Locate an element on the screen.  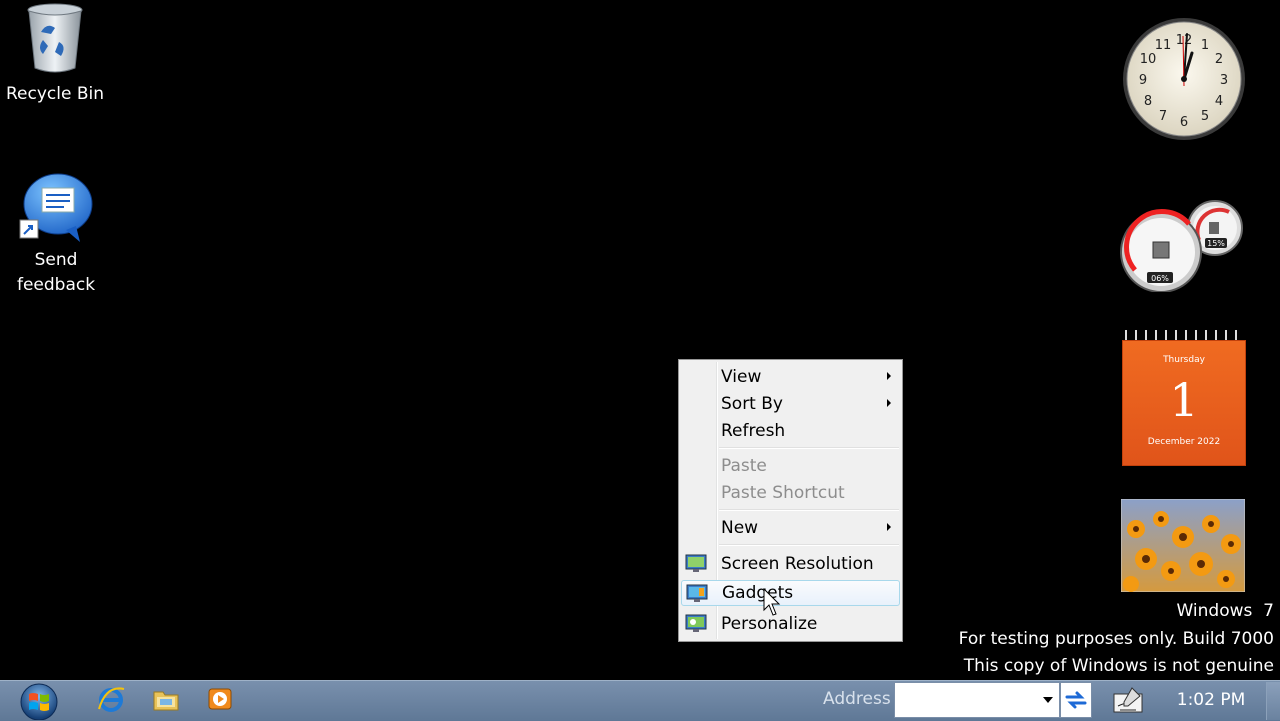
menu-item-paste: Paste is located at coordinates (790, 466).